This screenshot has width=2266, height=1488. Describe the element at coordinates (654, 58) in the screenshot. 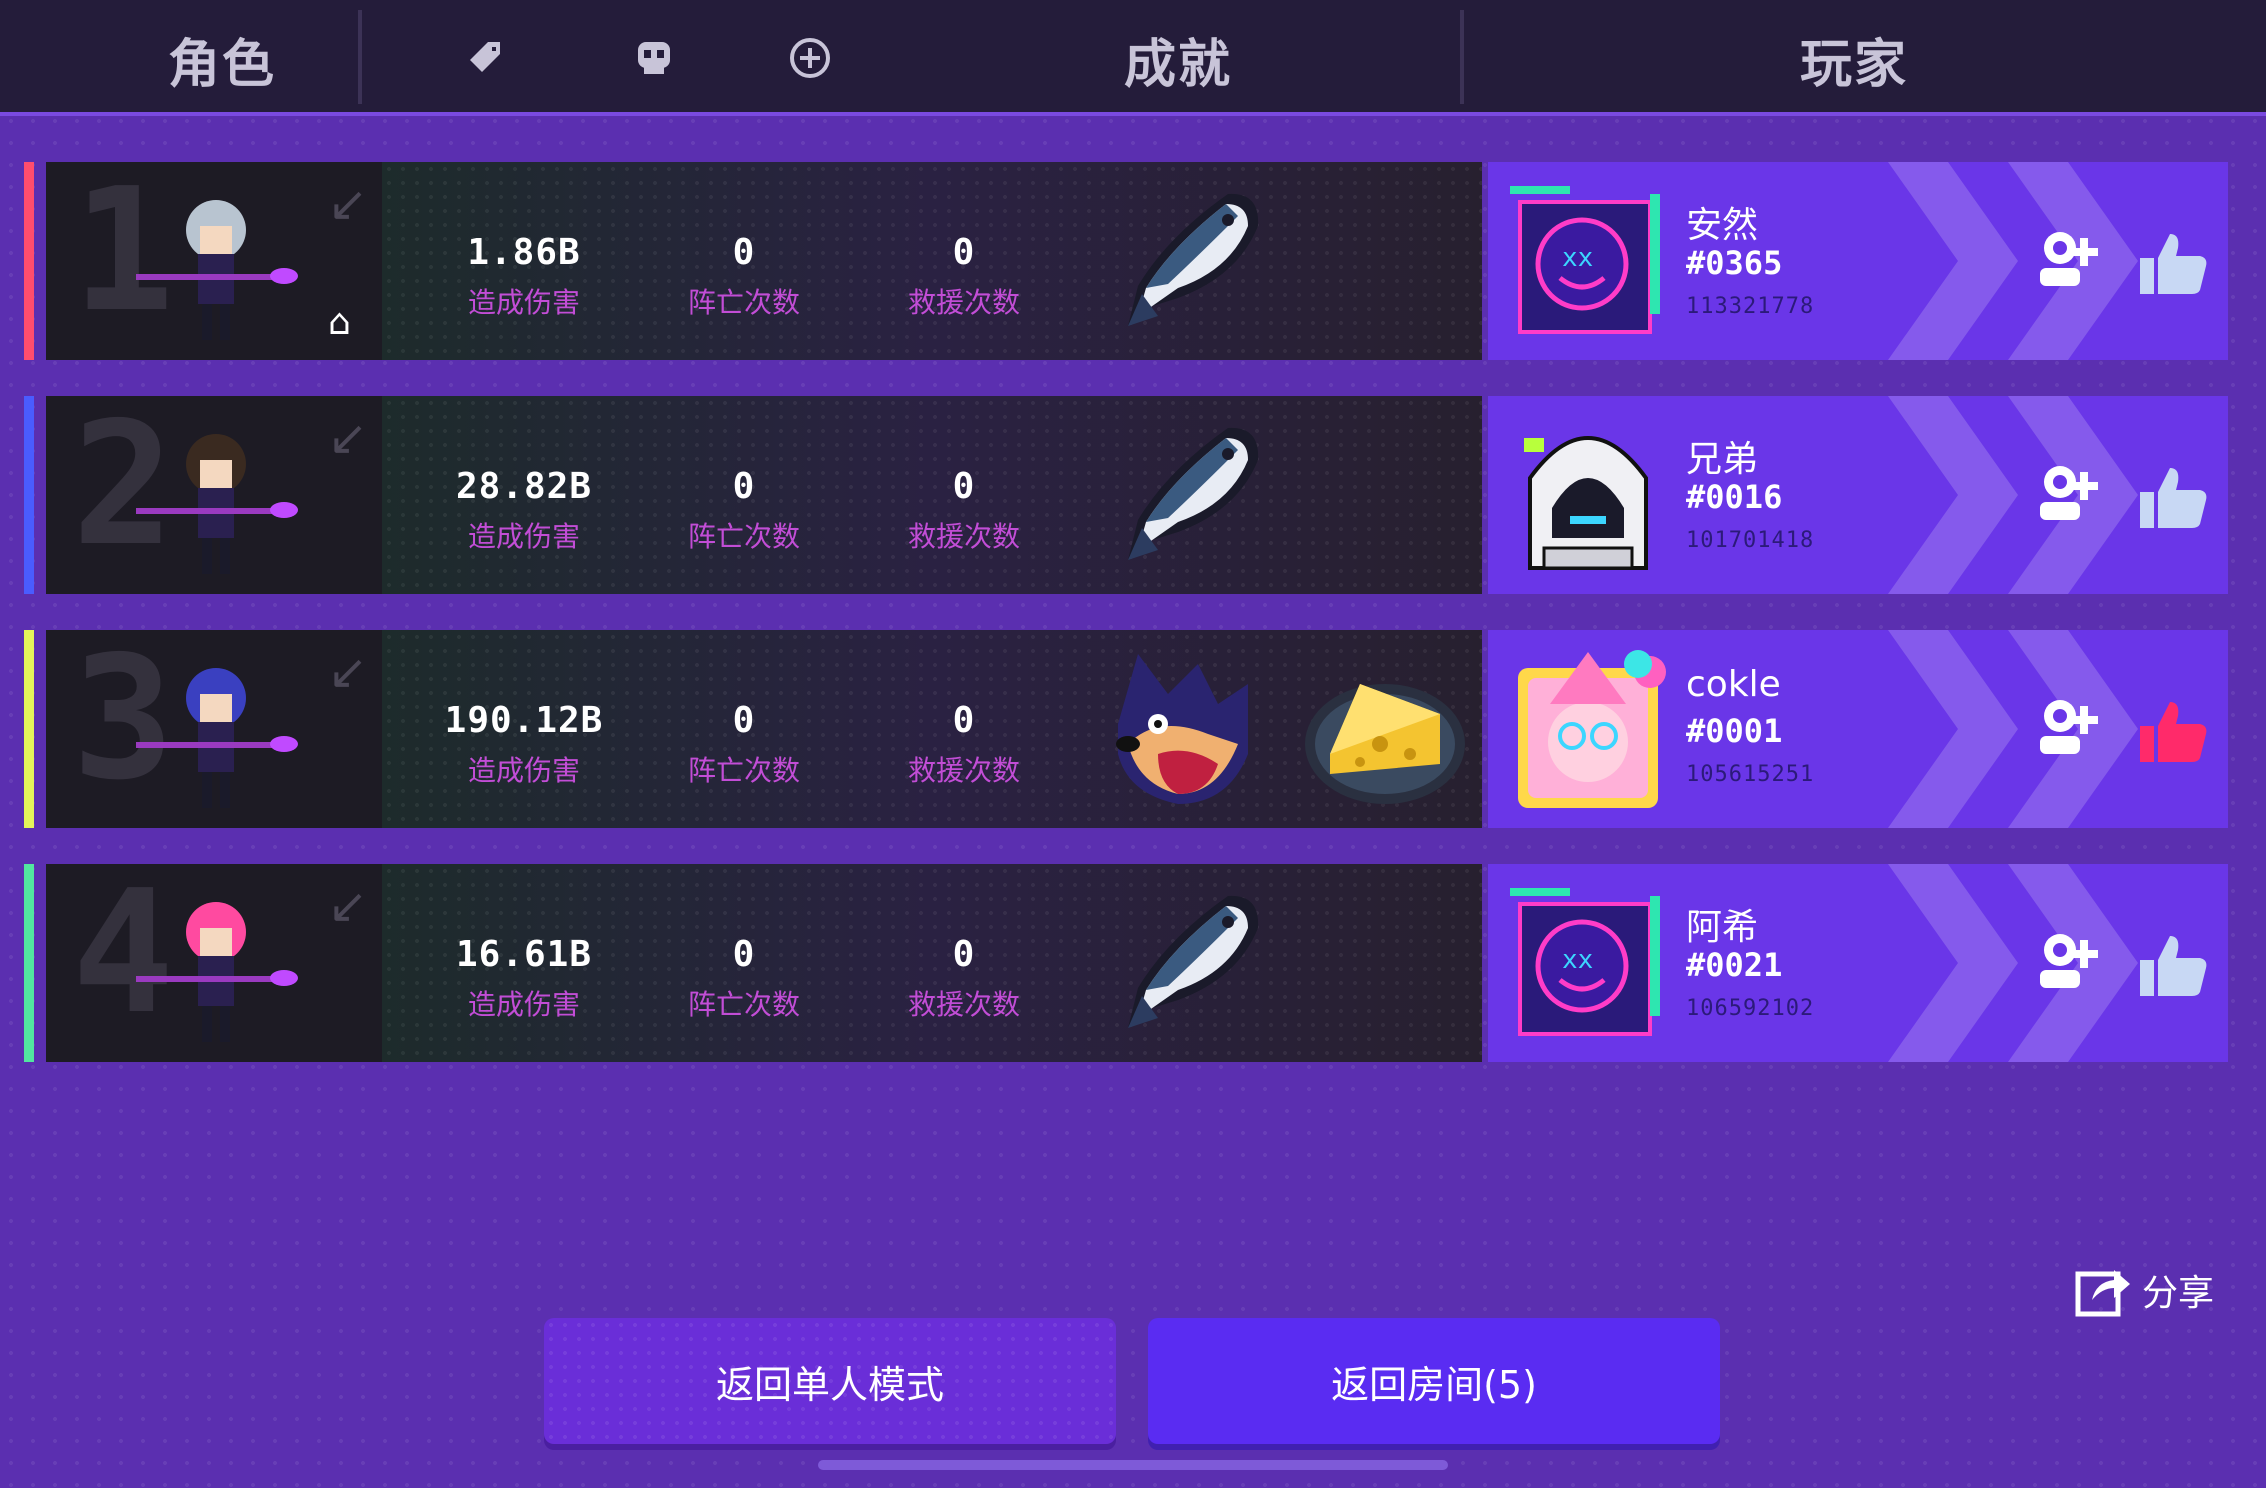

I see `skull-icon` at that location.